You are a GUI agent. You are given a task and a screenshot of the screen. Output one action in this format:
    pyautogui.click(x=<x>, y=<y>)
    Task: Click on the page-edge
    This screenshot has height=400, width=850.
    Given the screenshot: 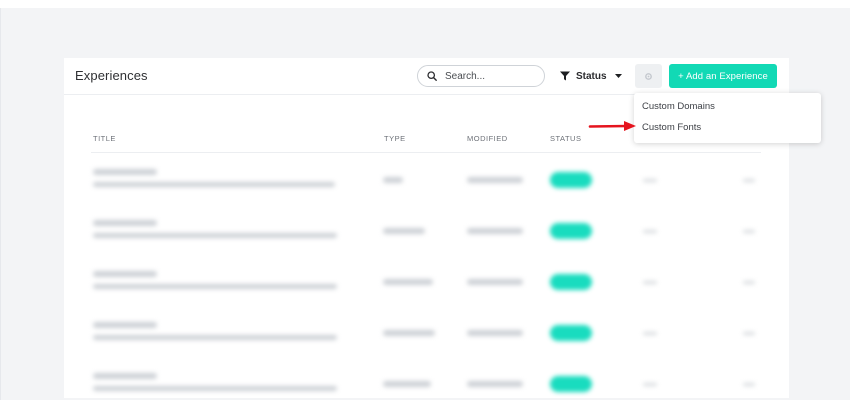 What is the action you would take?
    pyautogui.click(x=0, y=204)
    